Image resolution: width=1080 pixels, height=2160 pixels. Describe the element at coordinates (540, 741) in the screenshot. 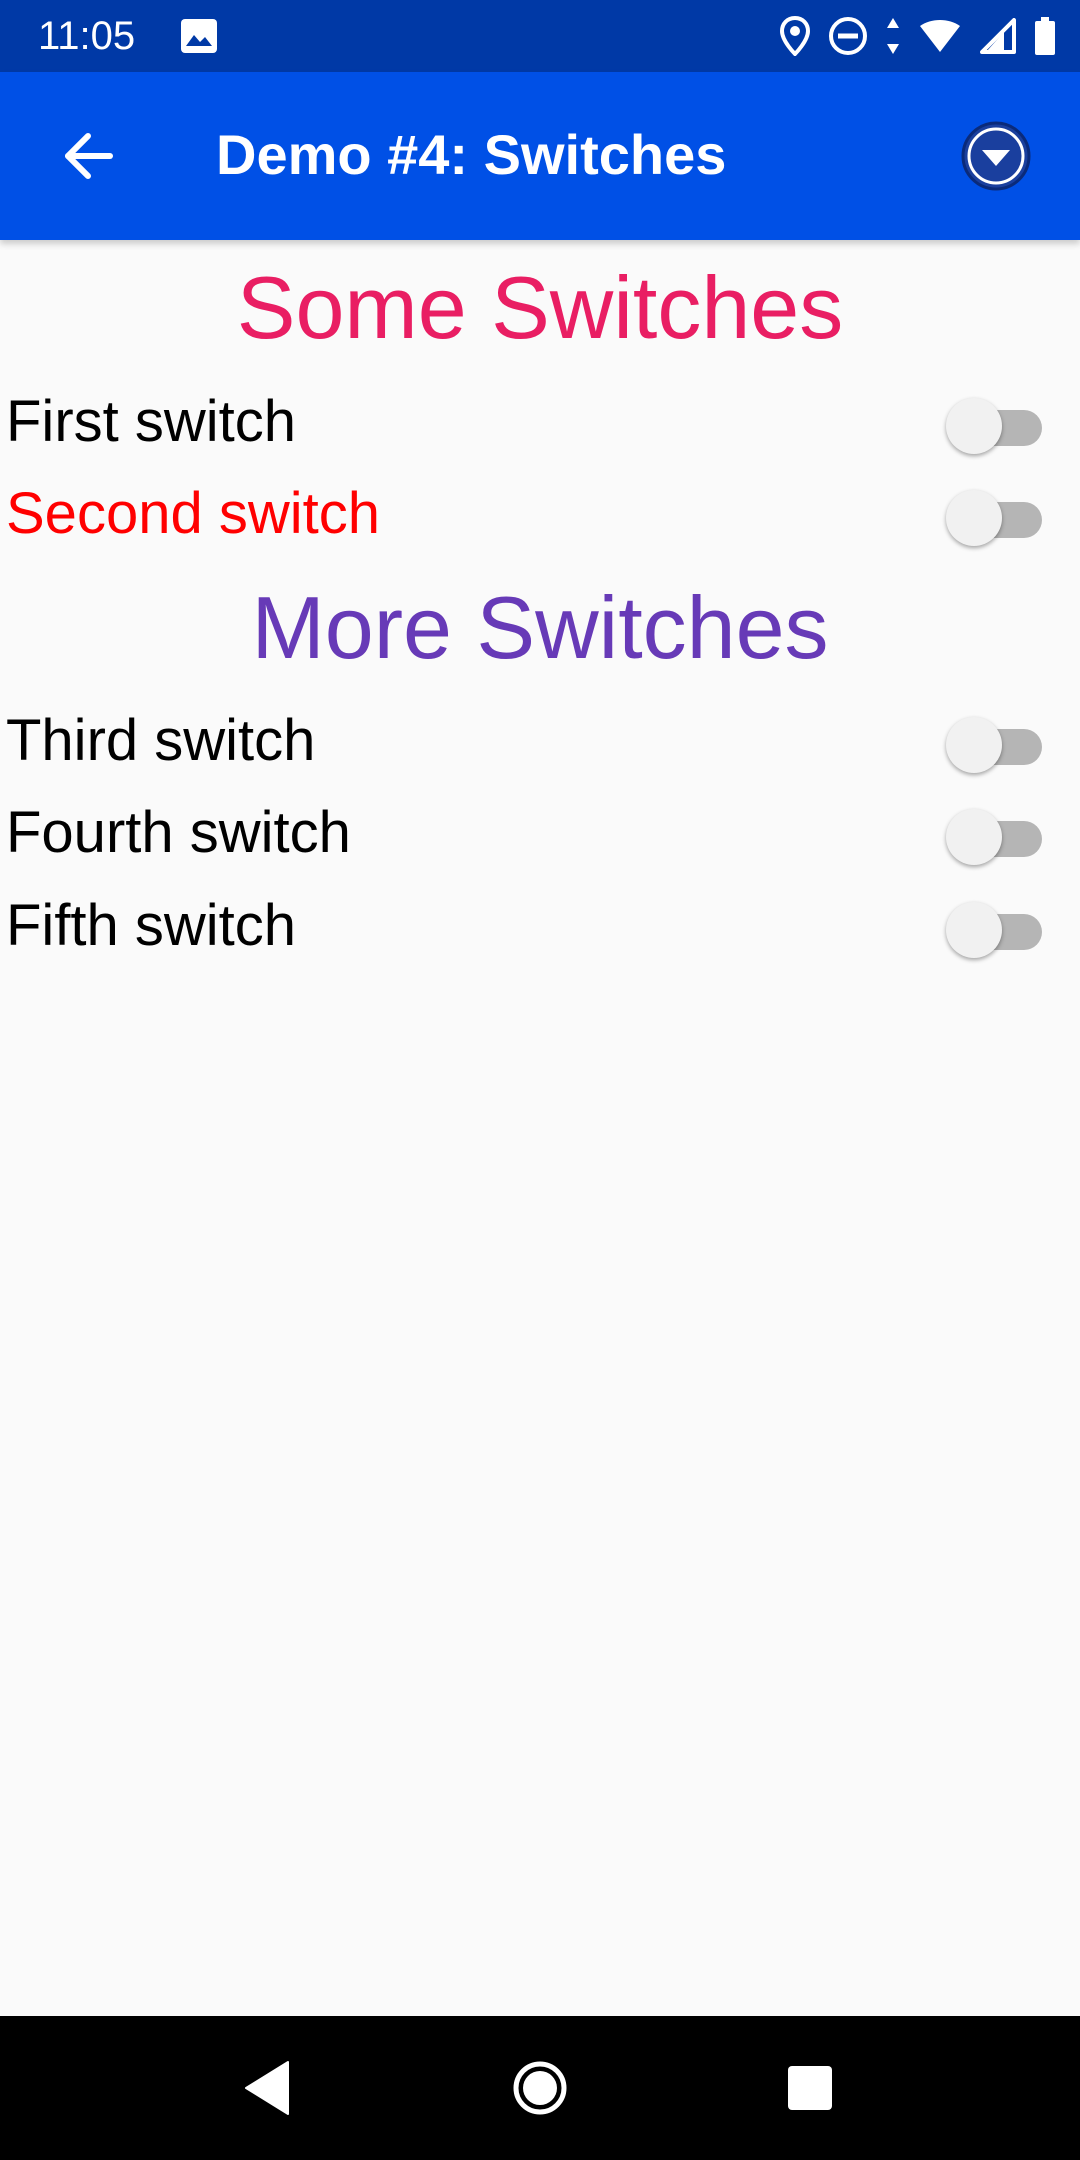

I see `switch-row-third: Third switch` at that location.